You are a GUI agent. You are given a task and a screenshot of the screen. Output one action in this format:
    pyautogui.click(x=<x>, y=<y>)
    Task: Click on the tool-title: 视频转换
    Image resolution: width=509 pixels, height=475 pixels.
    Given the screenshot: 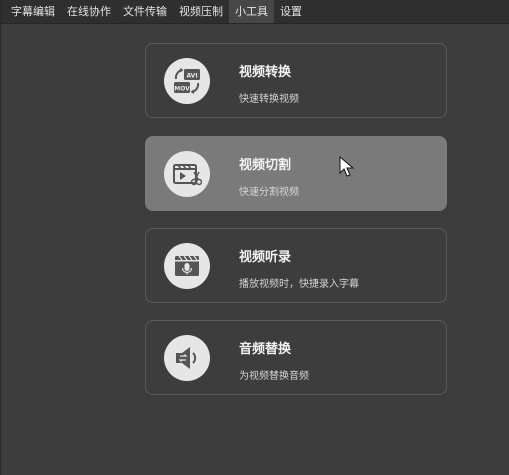 What is the action you would take?
    pyautogui.click(x=265, y=72)
    